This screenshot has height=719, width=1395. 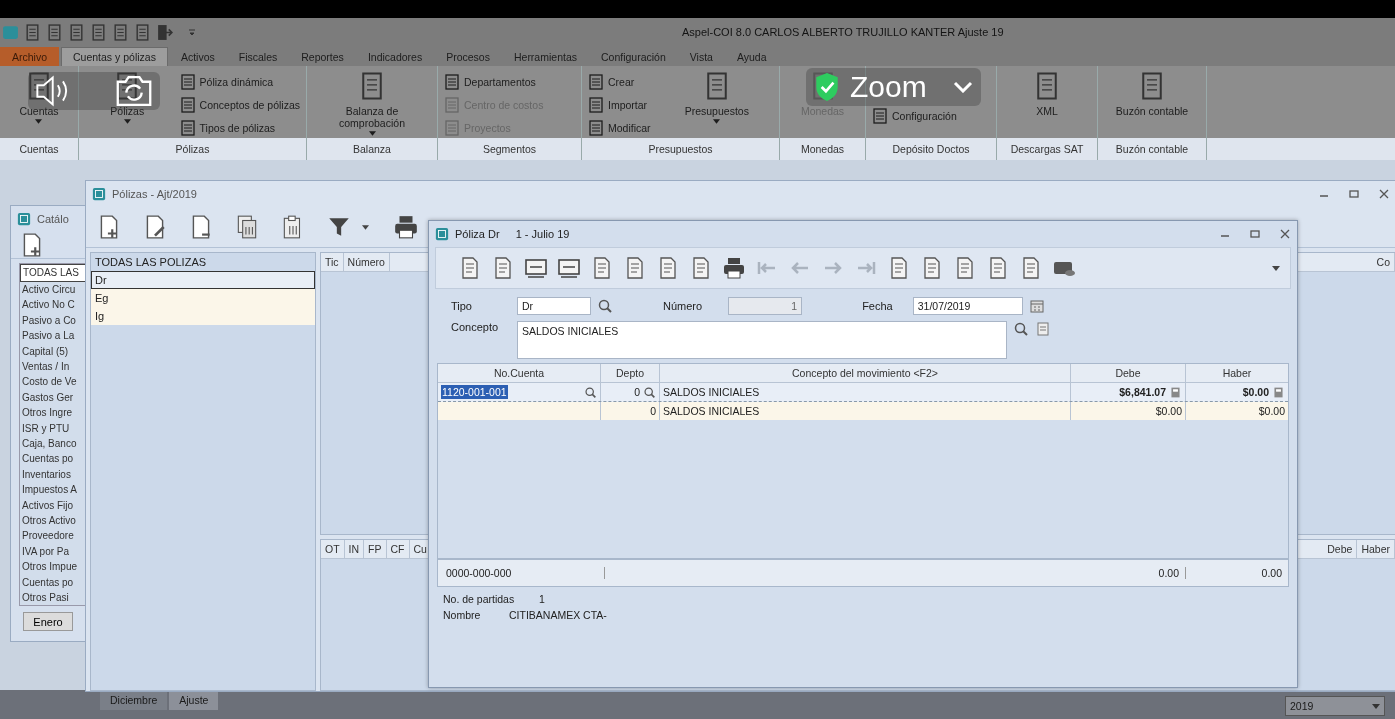 I want to click on customize-caret-icon, so click(x=192, y=32).